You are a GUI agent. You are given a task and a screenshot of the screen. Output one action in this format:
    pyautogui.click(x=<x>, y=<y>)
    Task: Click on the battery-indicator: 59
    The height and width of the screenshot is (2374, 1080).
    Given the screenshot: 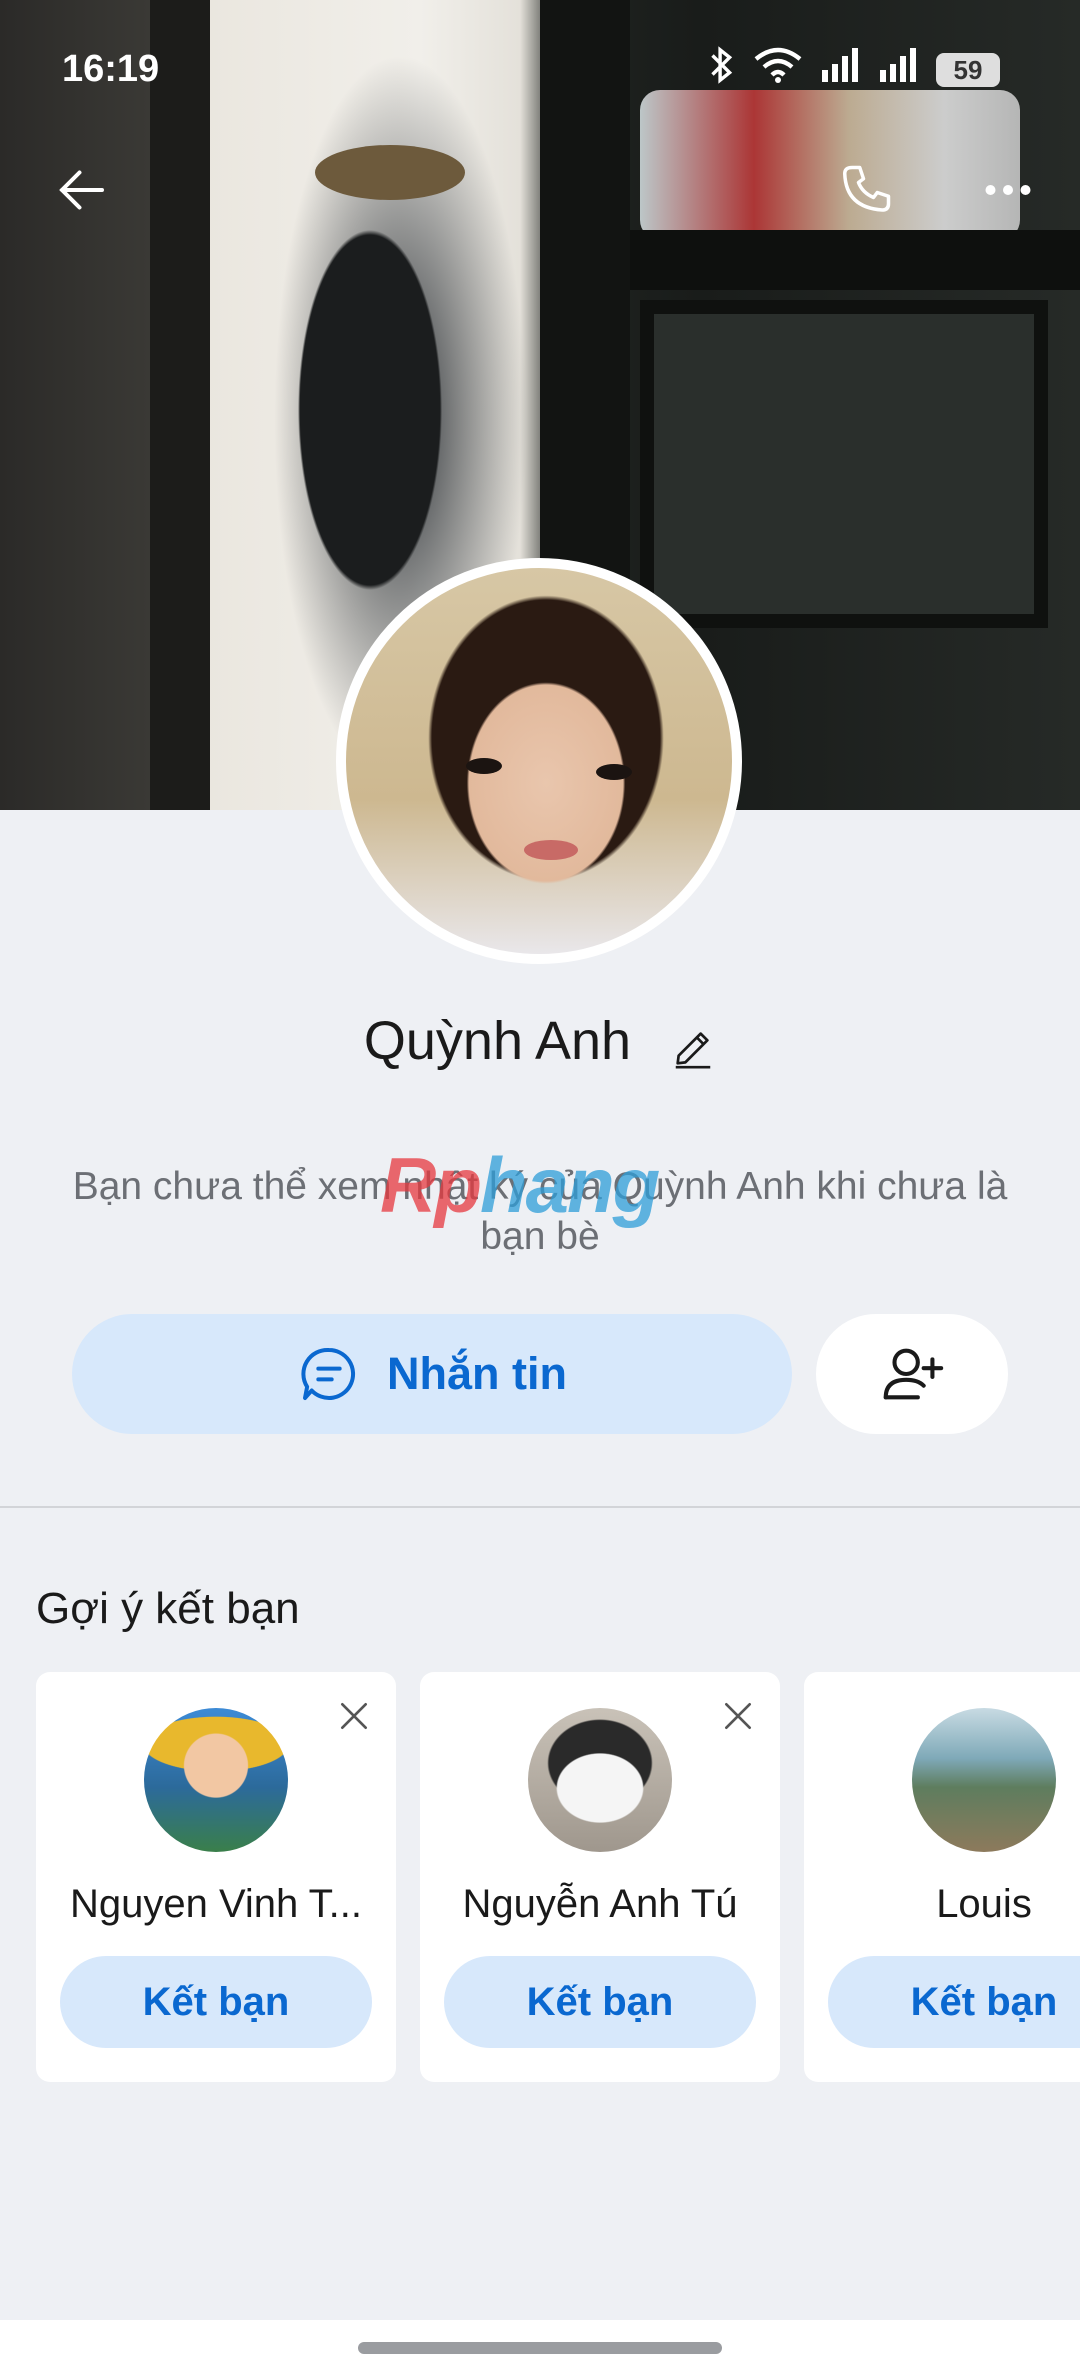 What is the action you would take?
    pyautogui.click(x=968, y=69)
    